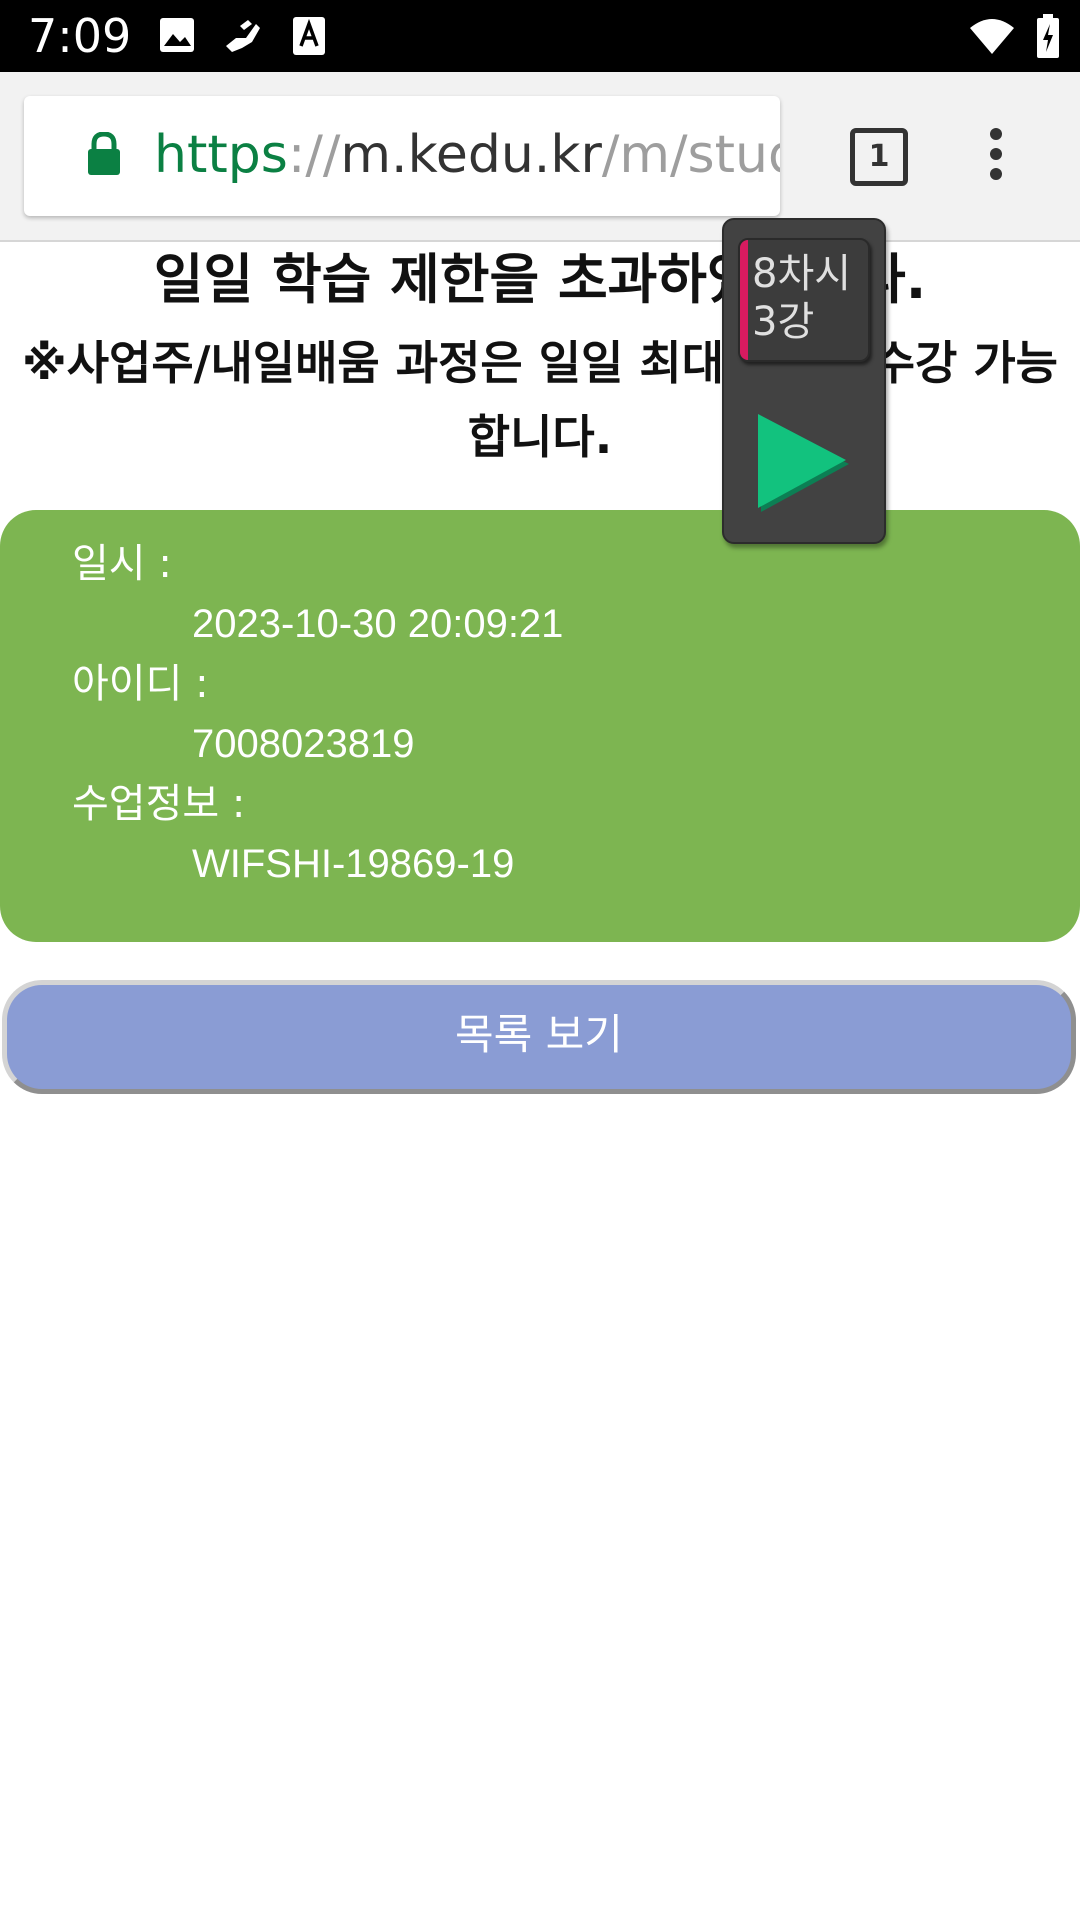 Image resolution: width=1080 pixels, height=1920 pixels. Describe the element at coordinates (177, 35) in the screenshot. I see `image-icon` at that location.